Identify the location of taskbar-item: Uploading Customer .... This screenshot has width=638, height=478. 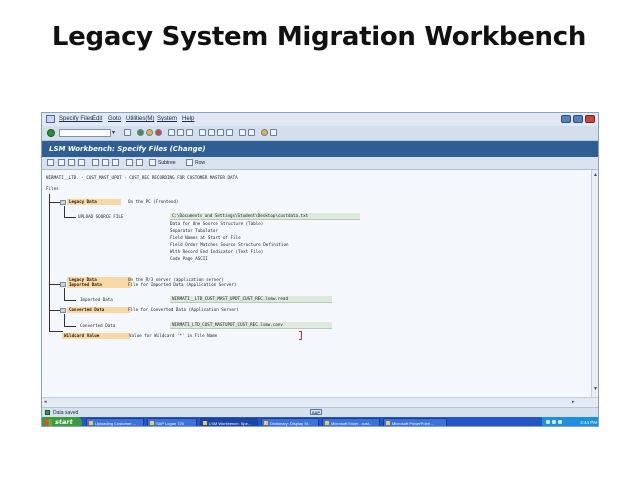
(115, 422).